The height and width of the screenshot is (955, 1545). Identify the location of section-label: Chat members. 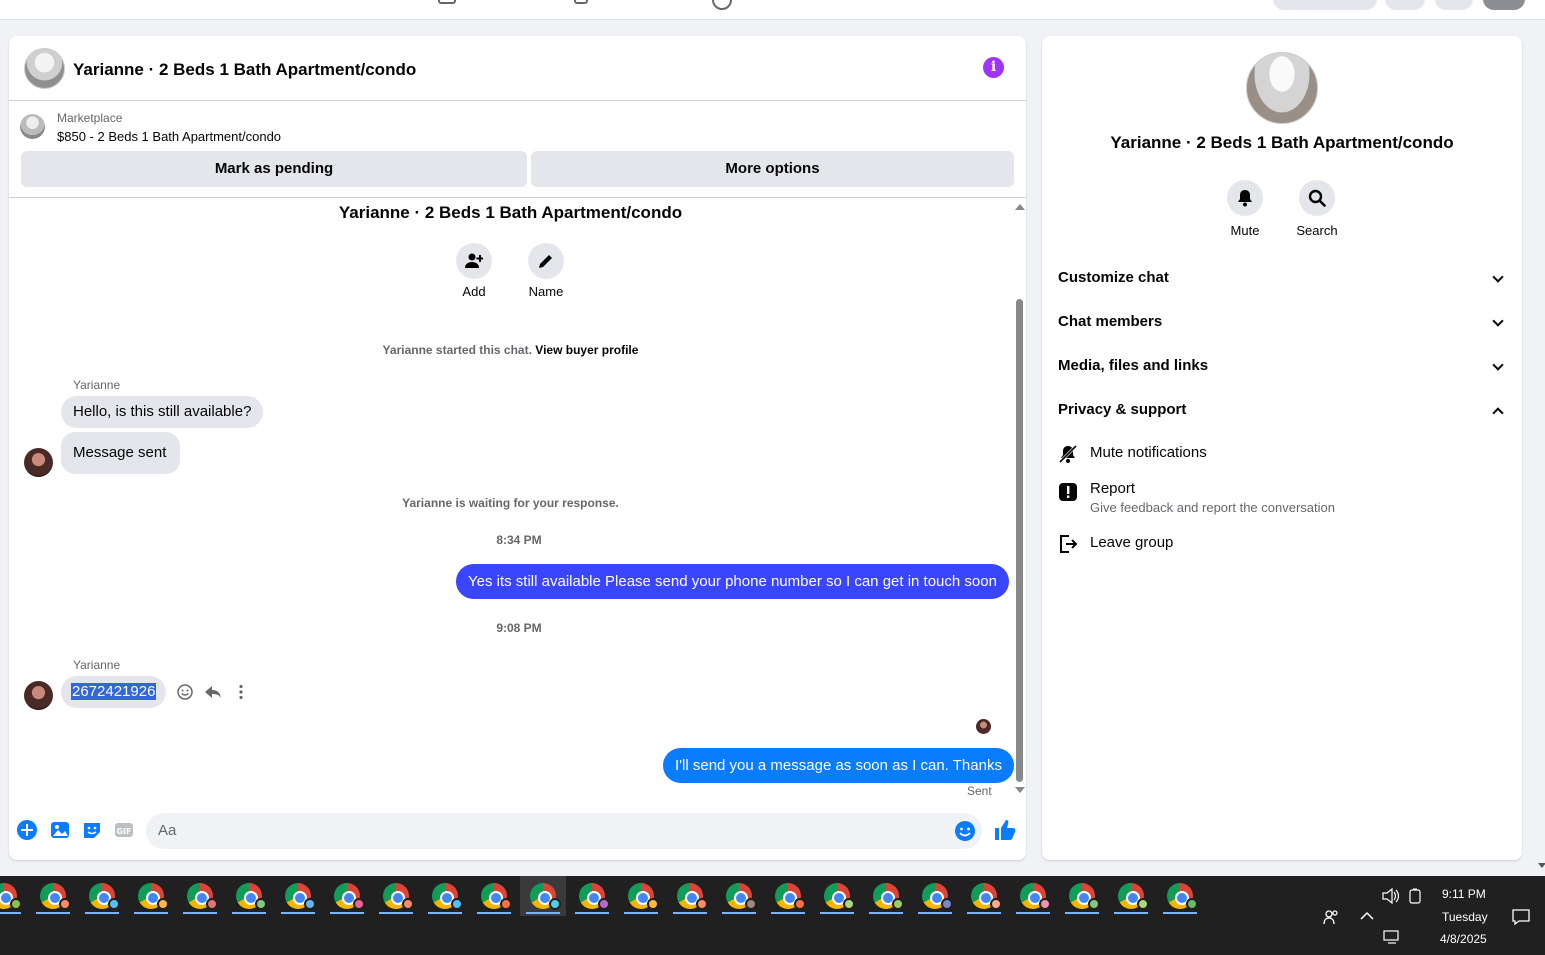
(1110, 321).